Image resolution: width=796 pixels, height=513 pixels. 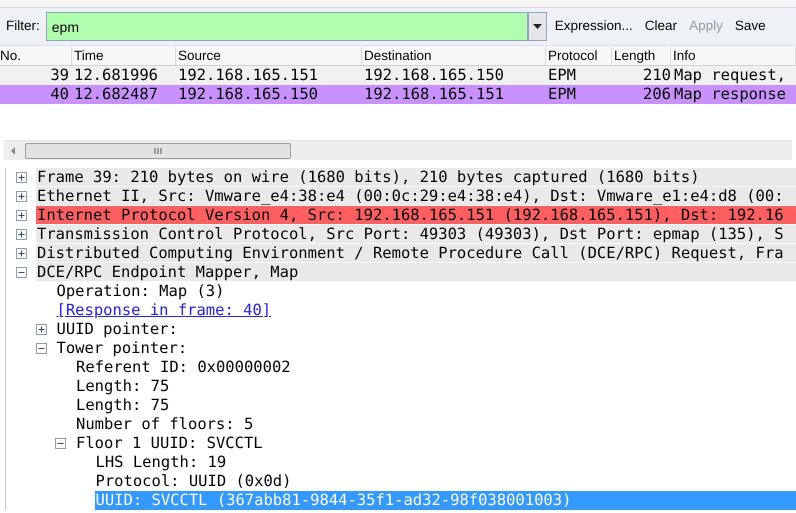 I want to click on table-cell-text: 12.681996, so click(x=116, y=75).